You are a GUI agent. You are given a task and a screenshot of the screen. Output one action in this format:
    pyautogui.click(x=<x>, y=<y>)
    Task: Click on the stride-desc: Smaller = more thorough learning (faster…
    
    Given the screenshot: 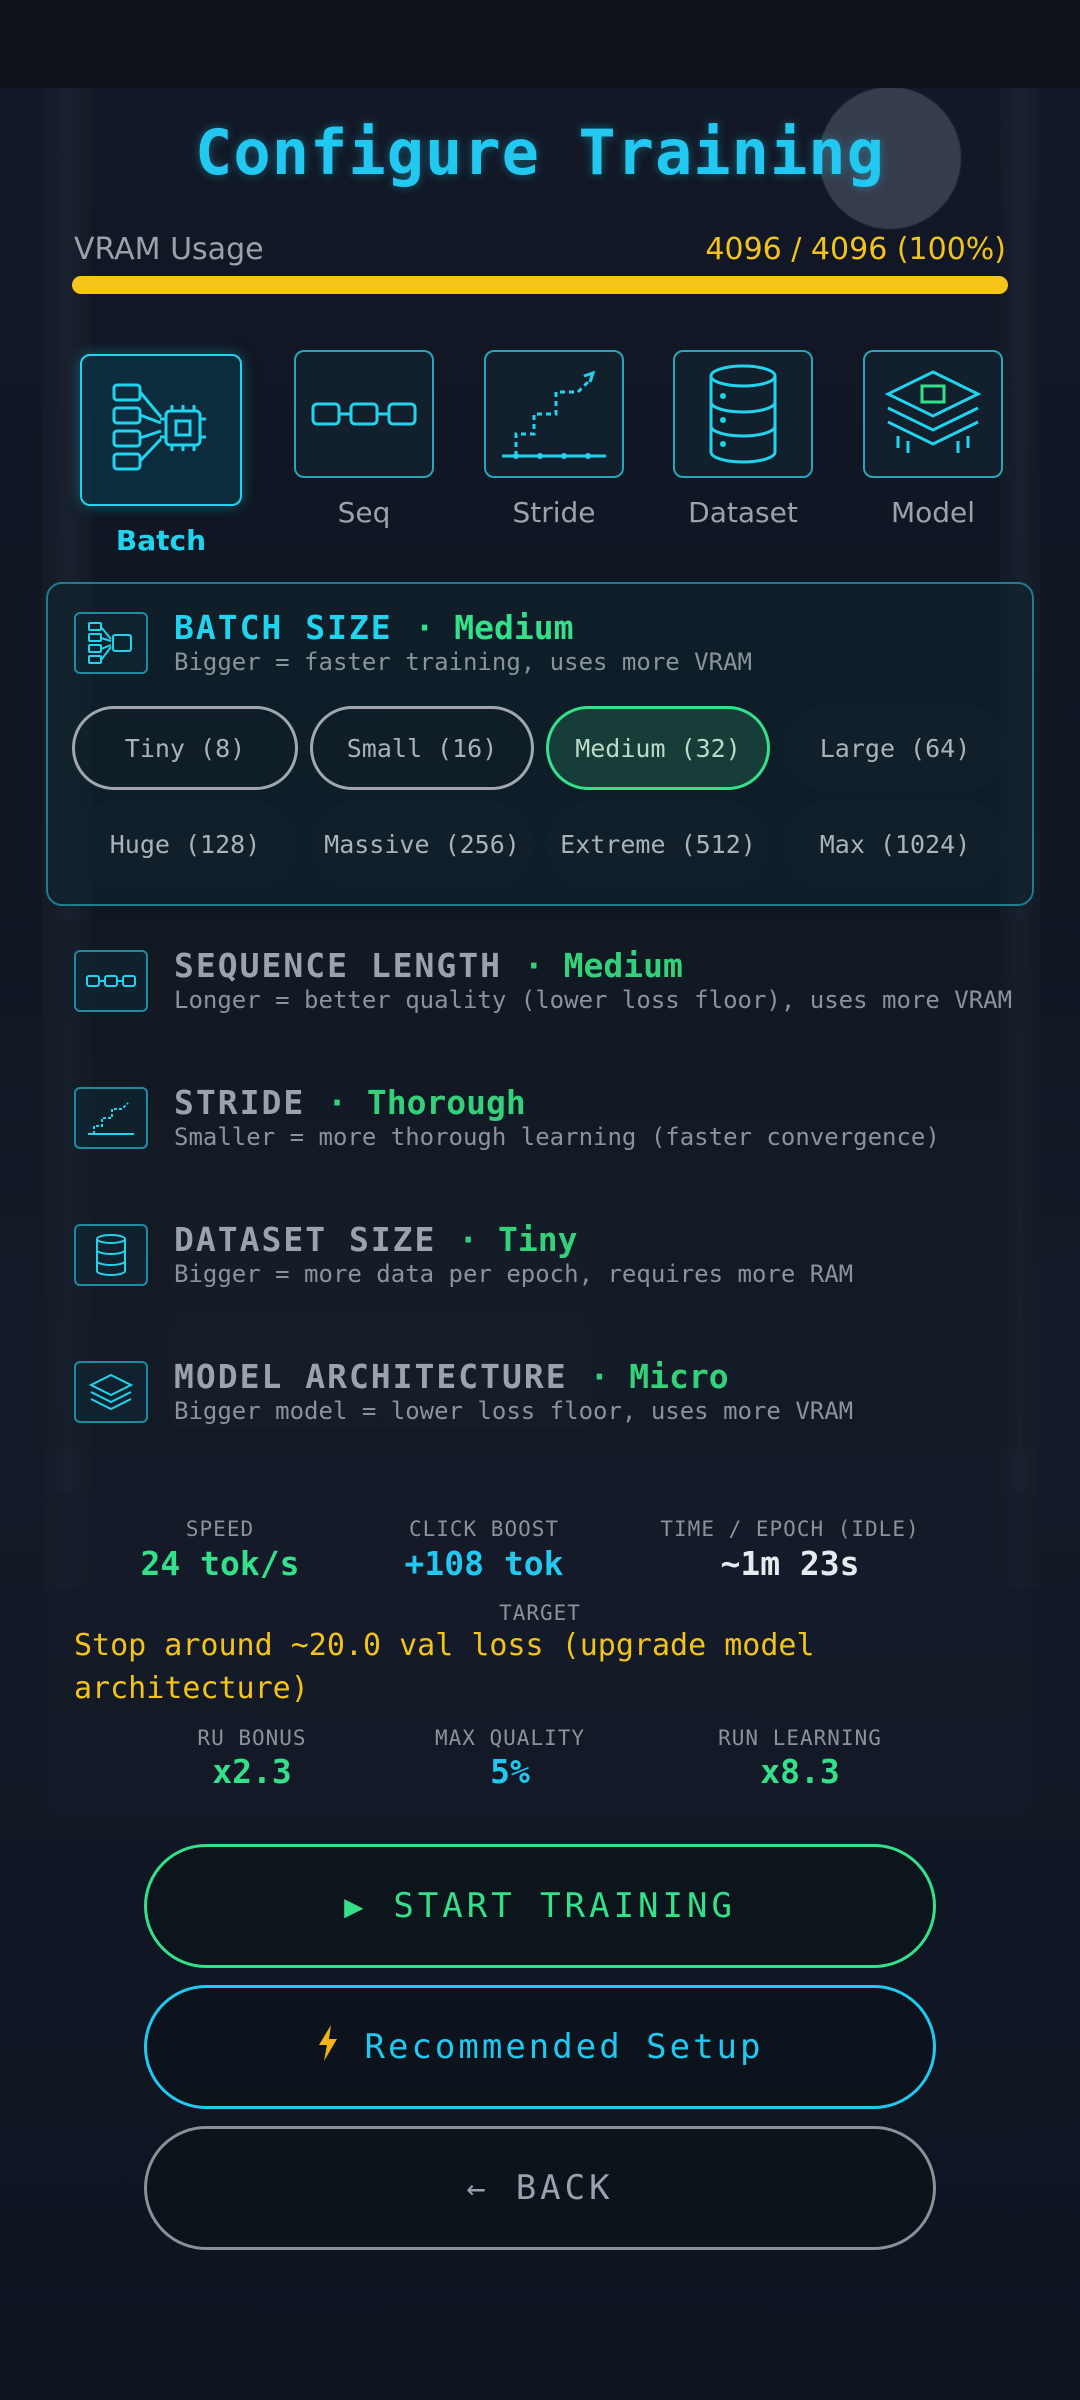 What is the action you would take?
    pyautogui.click(x=557, y=1137)
    